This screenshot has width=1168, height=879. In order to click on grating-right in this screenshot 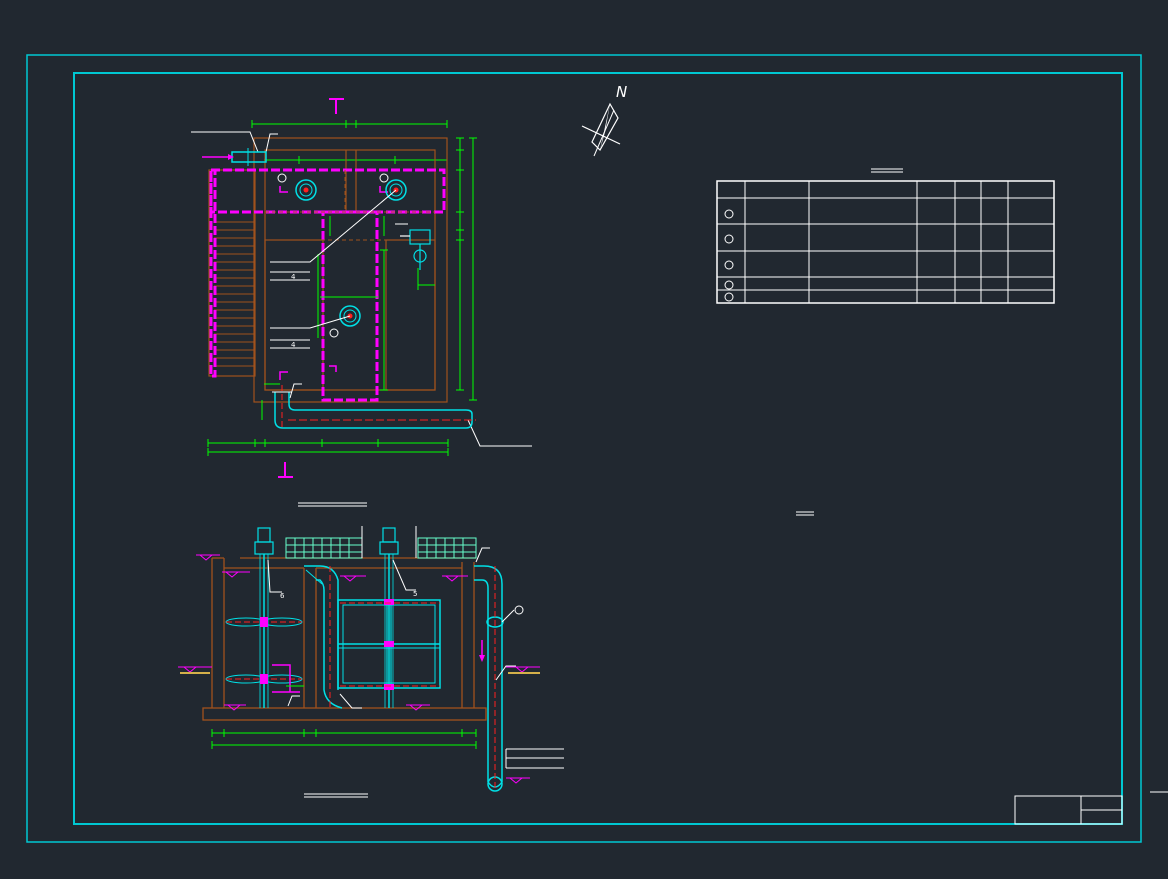, I will do `click(447, 548)`.